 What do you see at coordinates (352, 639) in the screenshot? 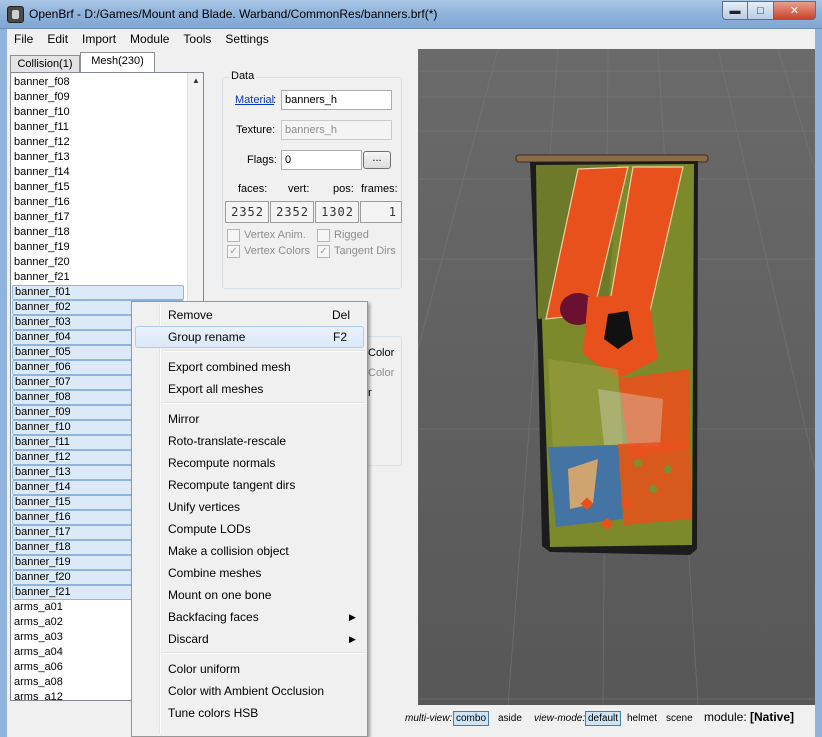
I see `submenu-arrow-icon: ▶` at bounding box center [352, 639].